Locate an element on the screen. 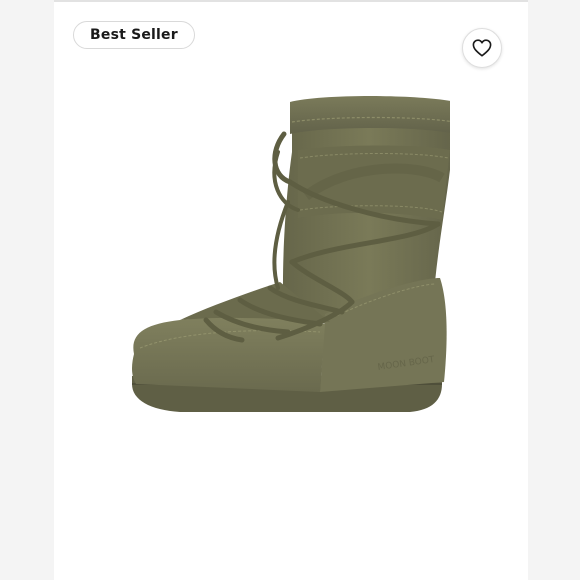 The image size is (580, 580). logo-band is located at coordinates (374, 182).